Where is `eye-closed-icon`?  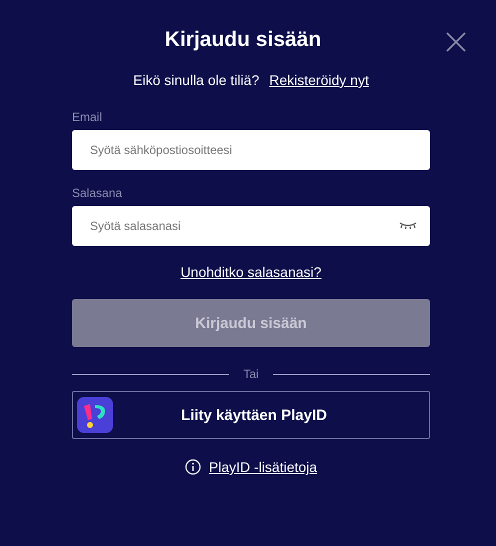
eye-closed-icon is located at coordinates (408, 226).